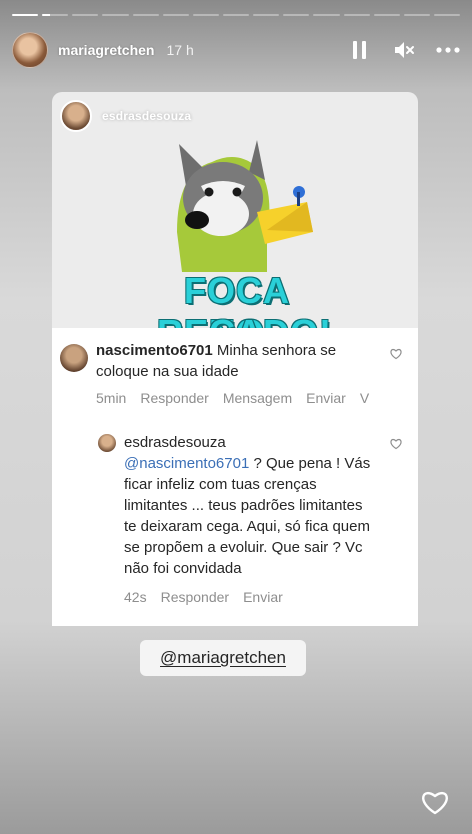 This screenshot has width=472, height=834. I want to click on reply-age: 42s, so click(135, 597).